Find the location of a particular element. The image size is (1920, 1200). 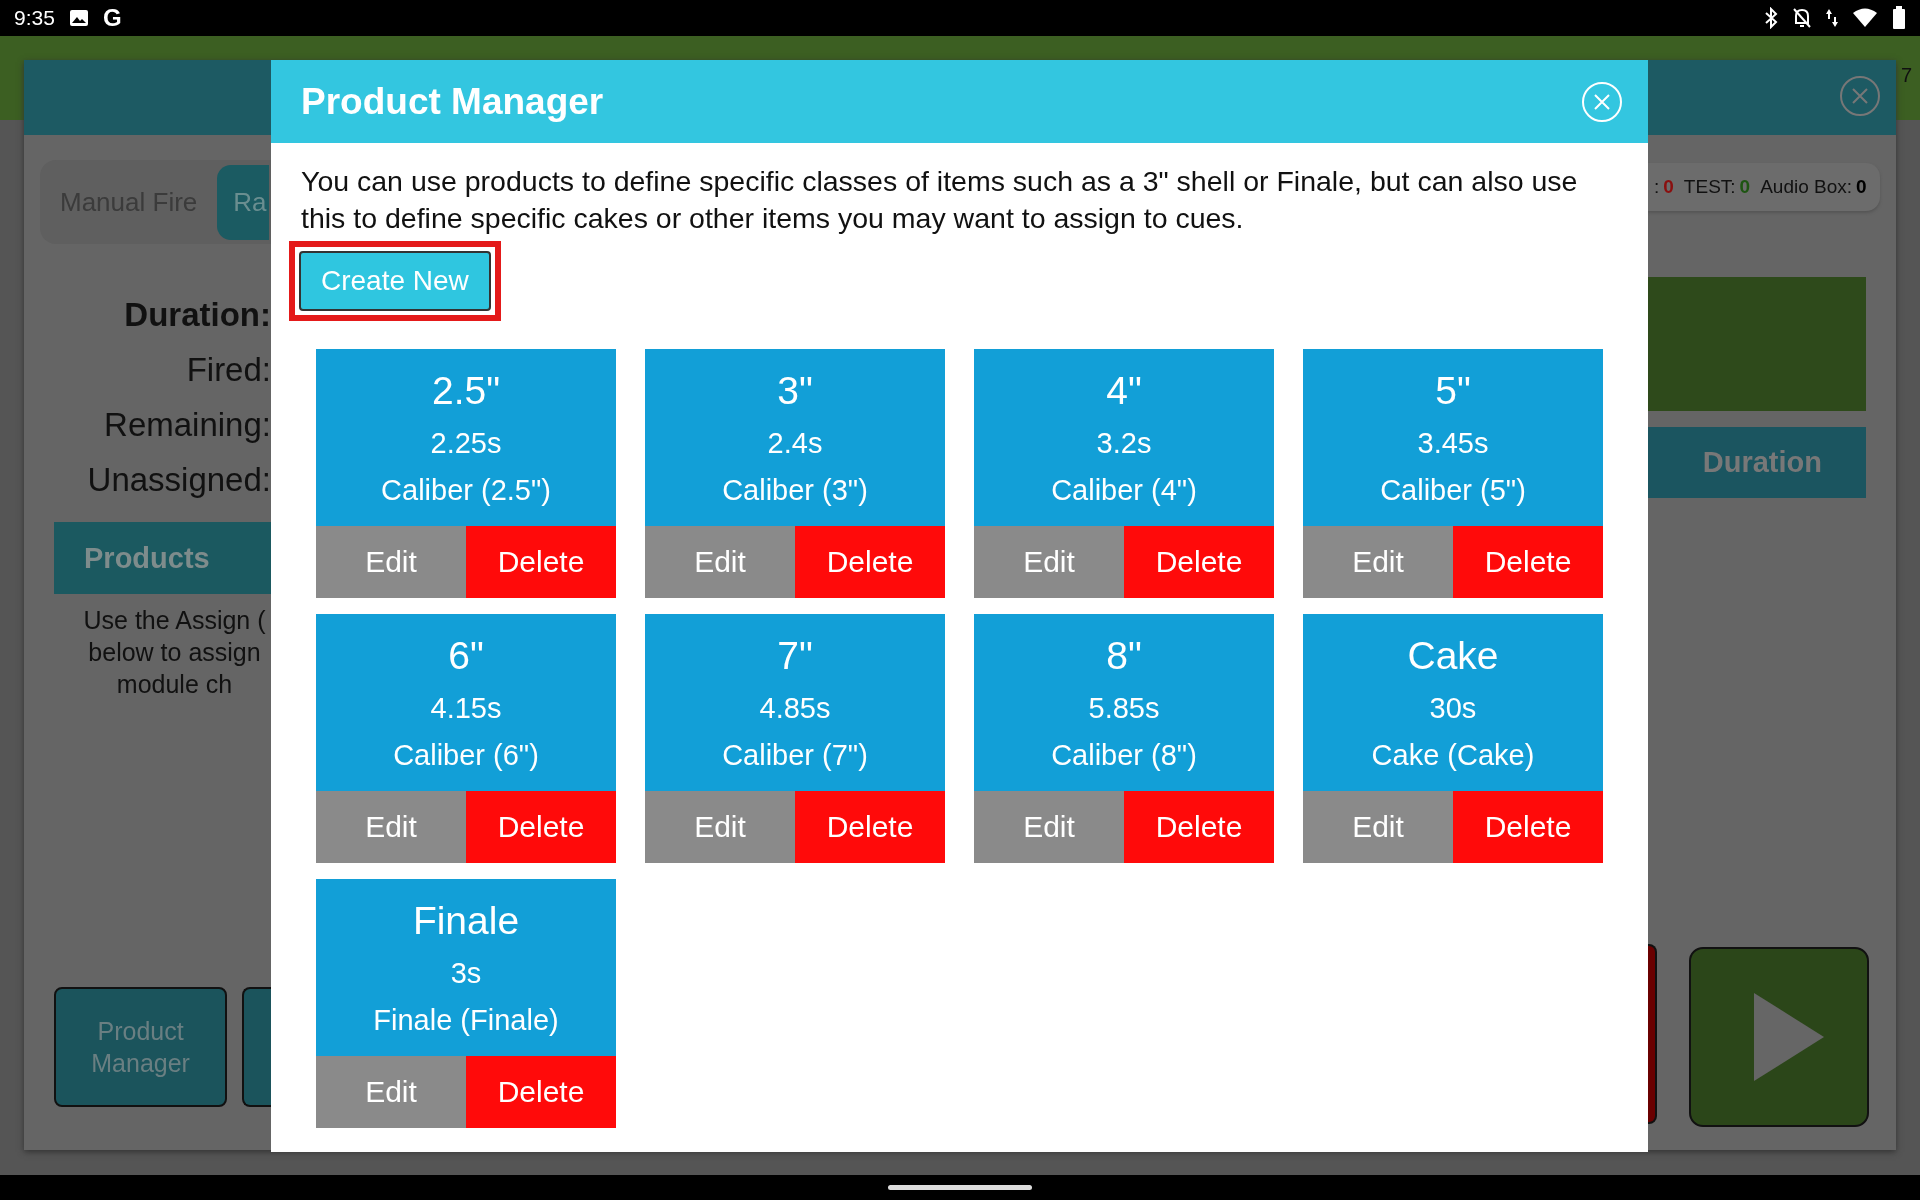

counter-label: Audio Box: is located at coordinates (1806, 187).